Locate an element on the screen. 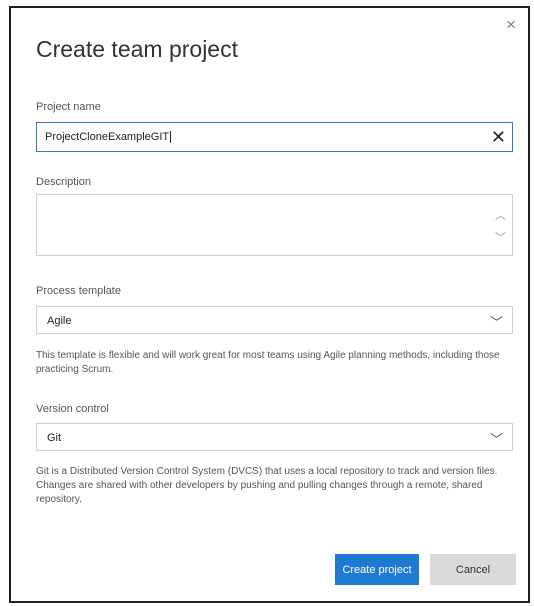 This screenshot has height=606, width=534. dialog-title: Create team project is located at coordinates (137, 49).